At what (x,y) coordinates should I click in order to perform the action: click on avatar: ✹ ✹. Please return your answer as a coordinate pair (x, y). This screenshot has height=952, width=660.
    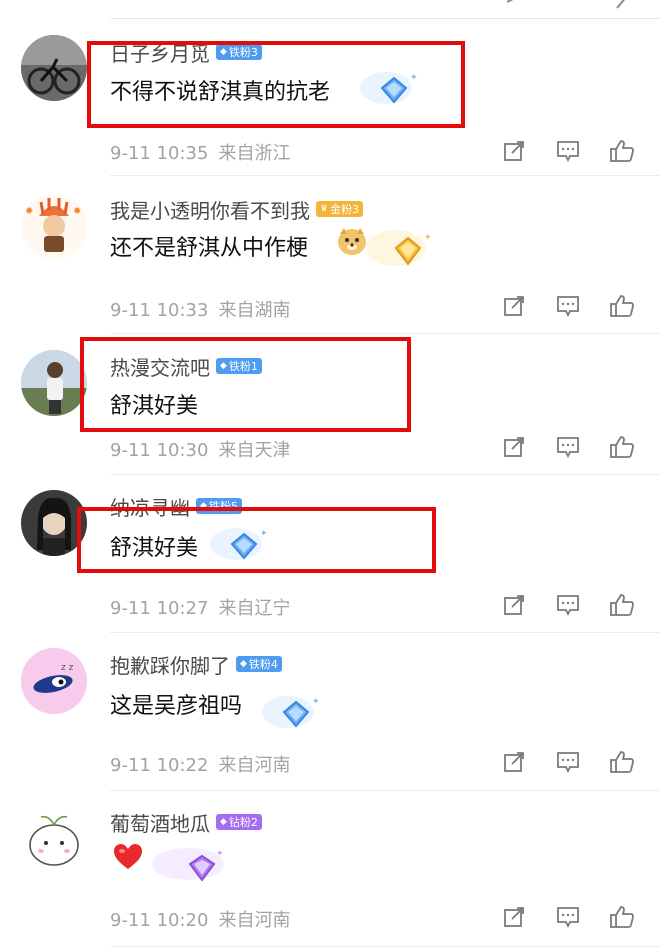
    Looking at the image, I should click on (54, 227).